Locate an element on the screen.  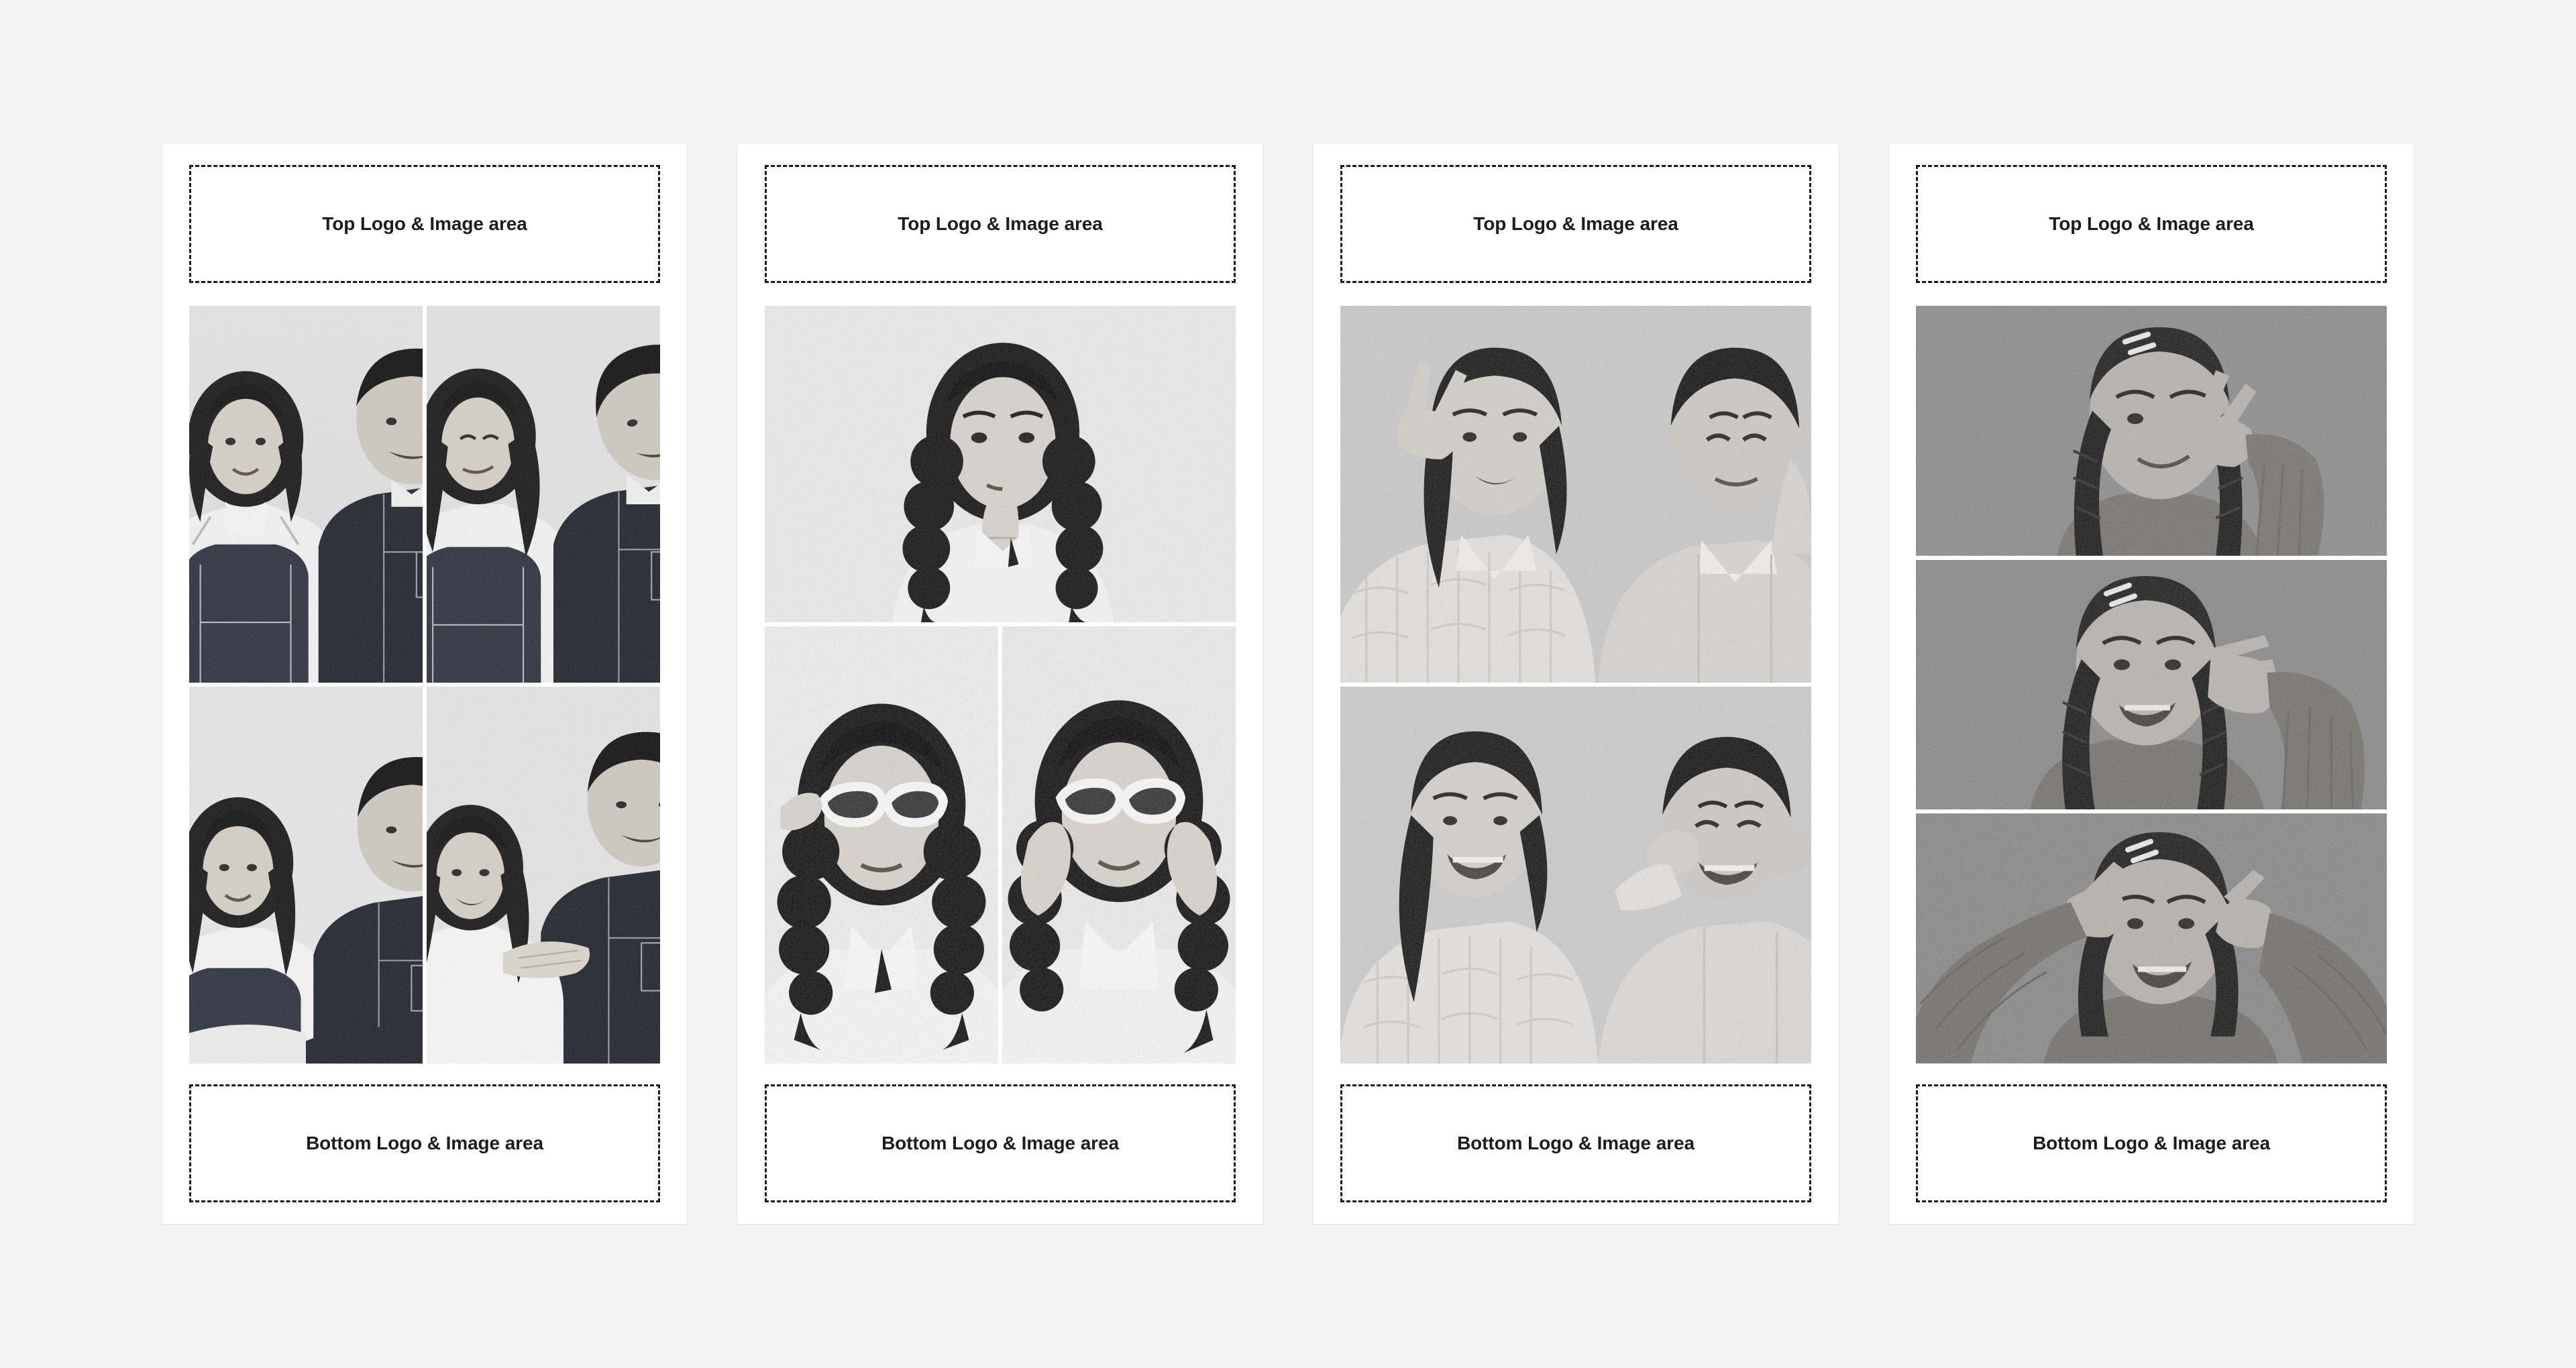
bottom-logo-image-area-3: Bottom Logo & Image area is located at coordinates (1575, 1143).